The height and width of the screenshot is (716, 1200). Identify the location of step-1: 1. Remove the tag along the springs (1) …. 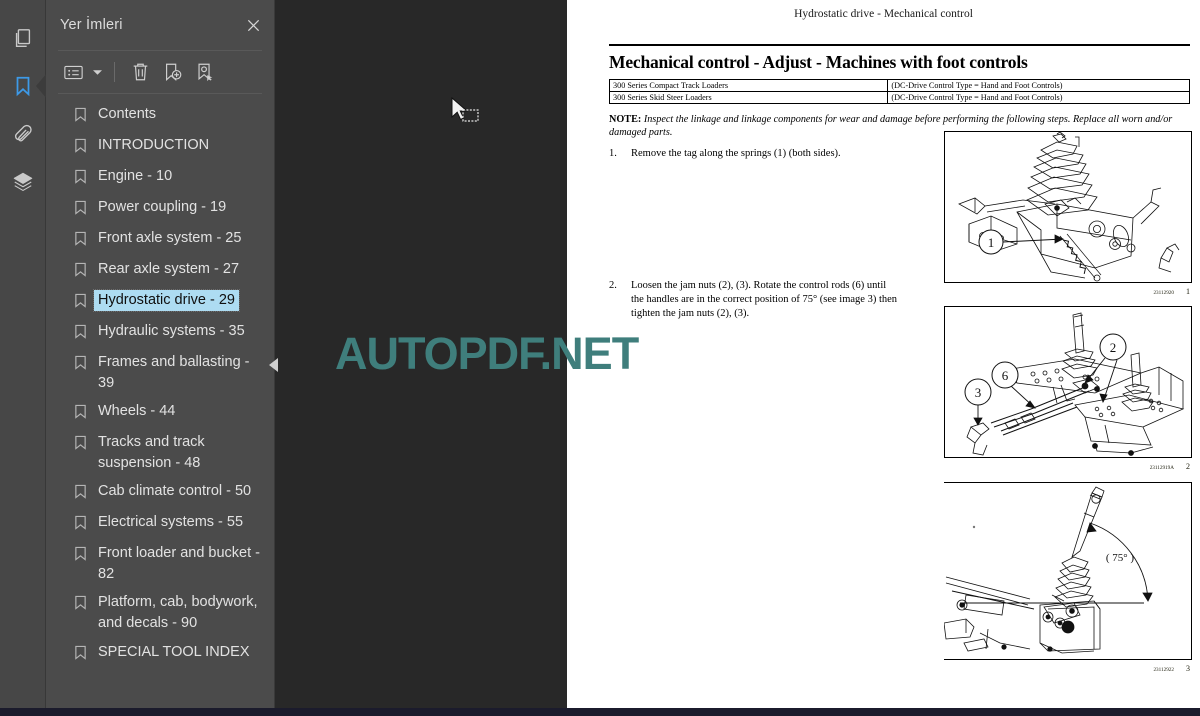
(754, 154).